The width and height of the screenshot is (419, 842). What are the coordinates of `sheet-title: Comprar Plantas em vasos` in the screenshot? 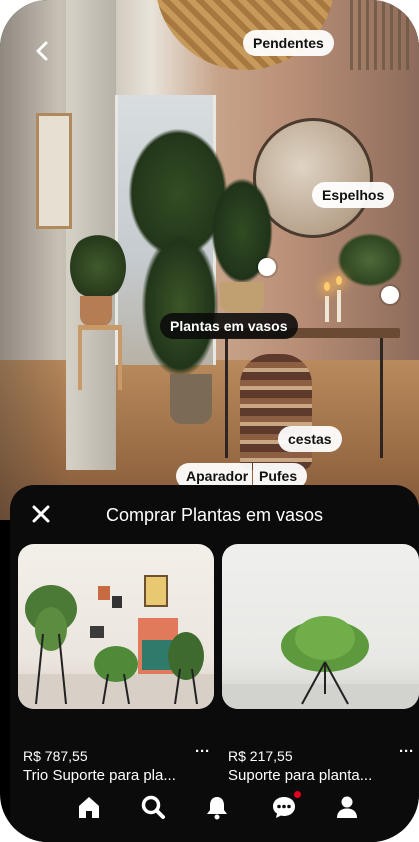 It's located at (214, 515).